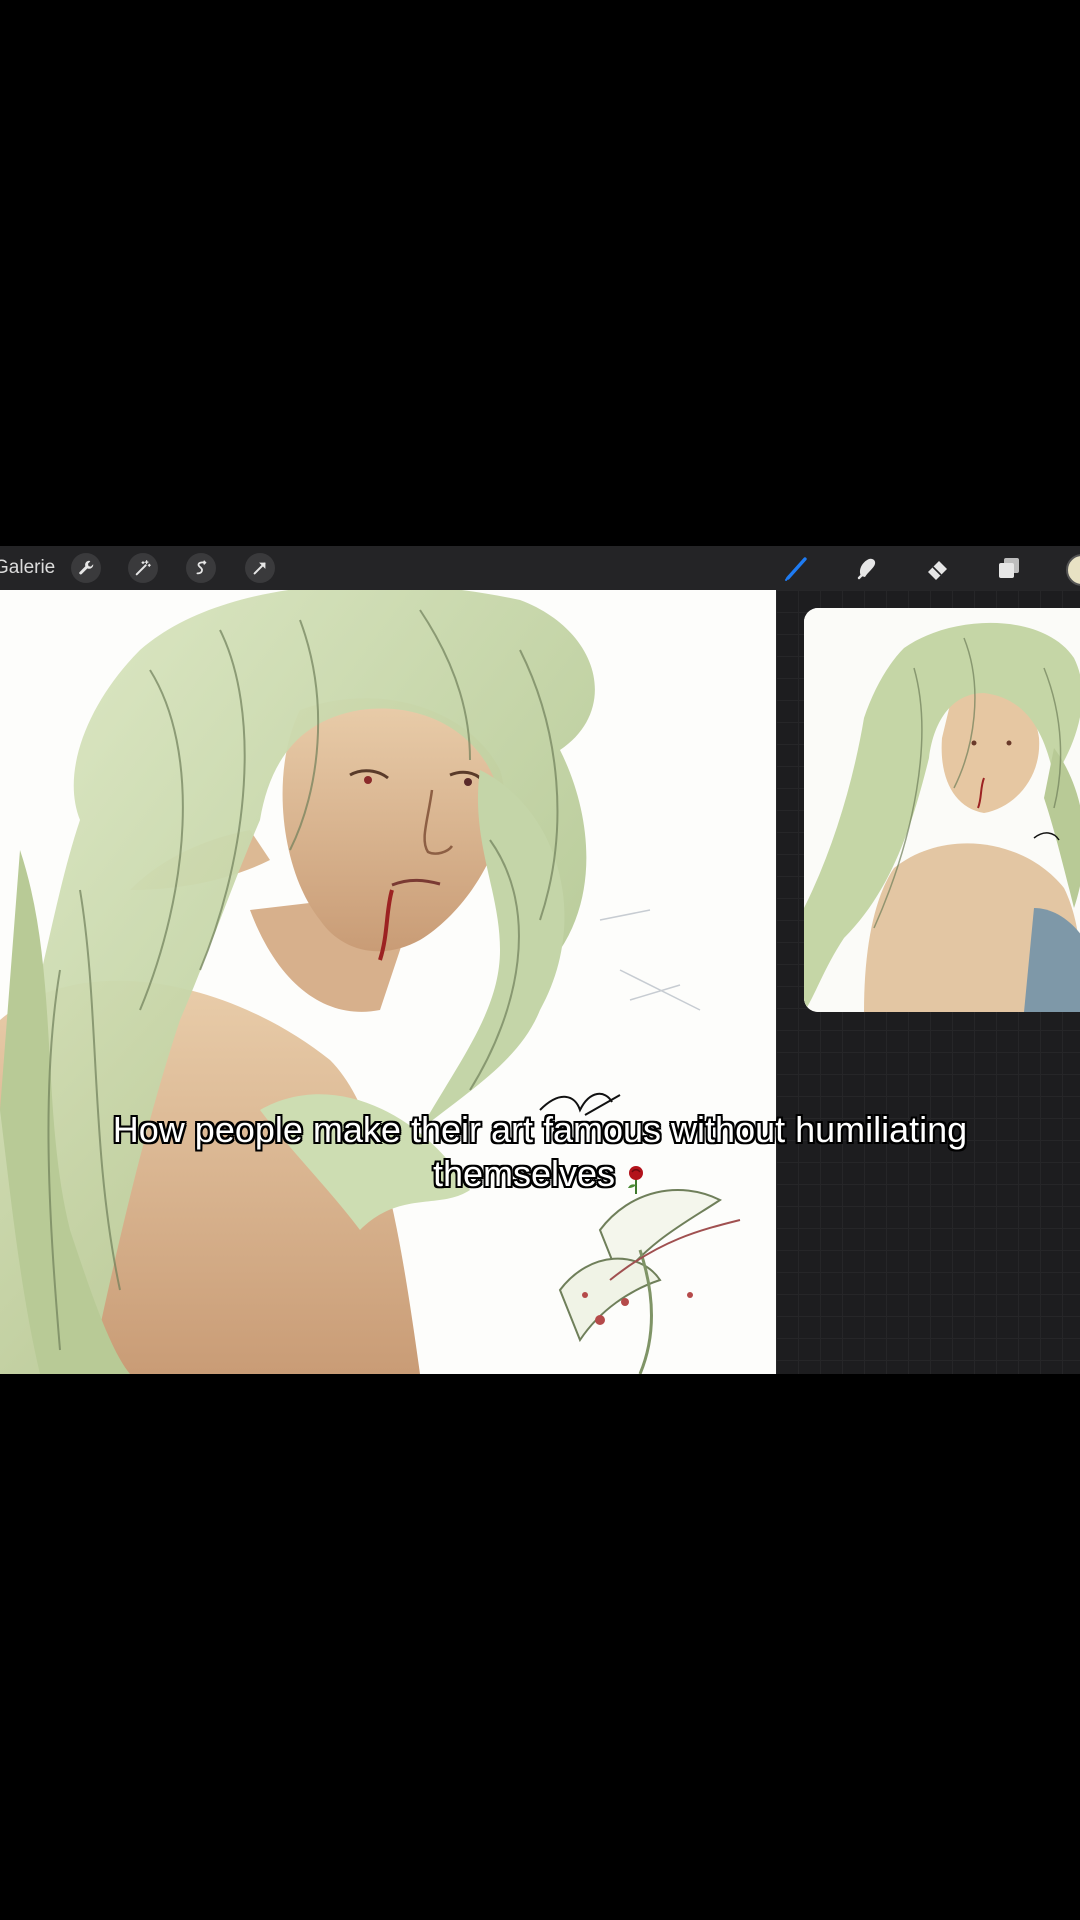 This screenshot has height=1920, width=1080. I want to click on magic-wand-icon, so click(143, 568).